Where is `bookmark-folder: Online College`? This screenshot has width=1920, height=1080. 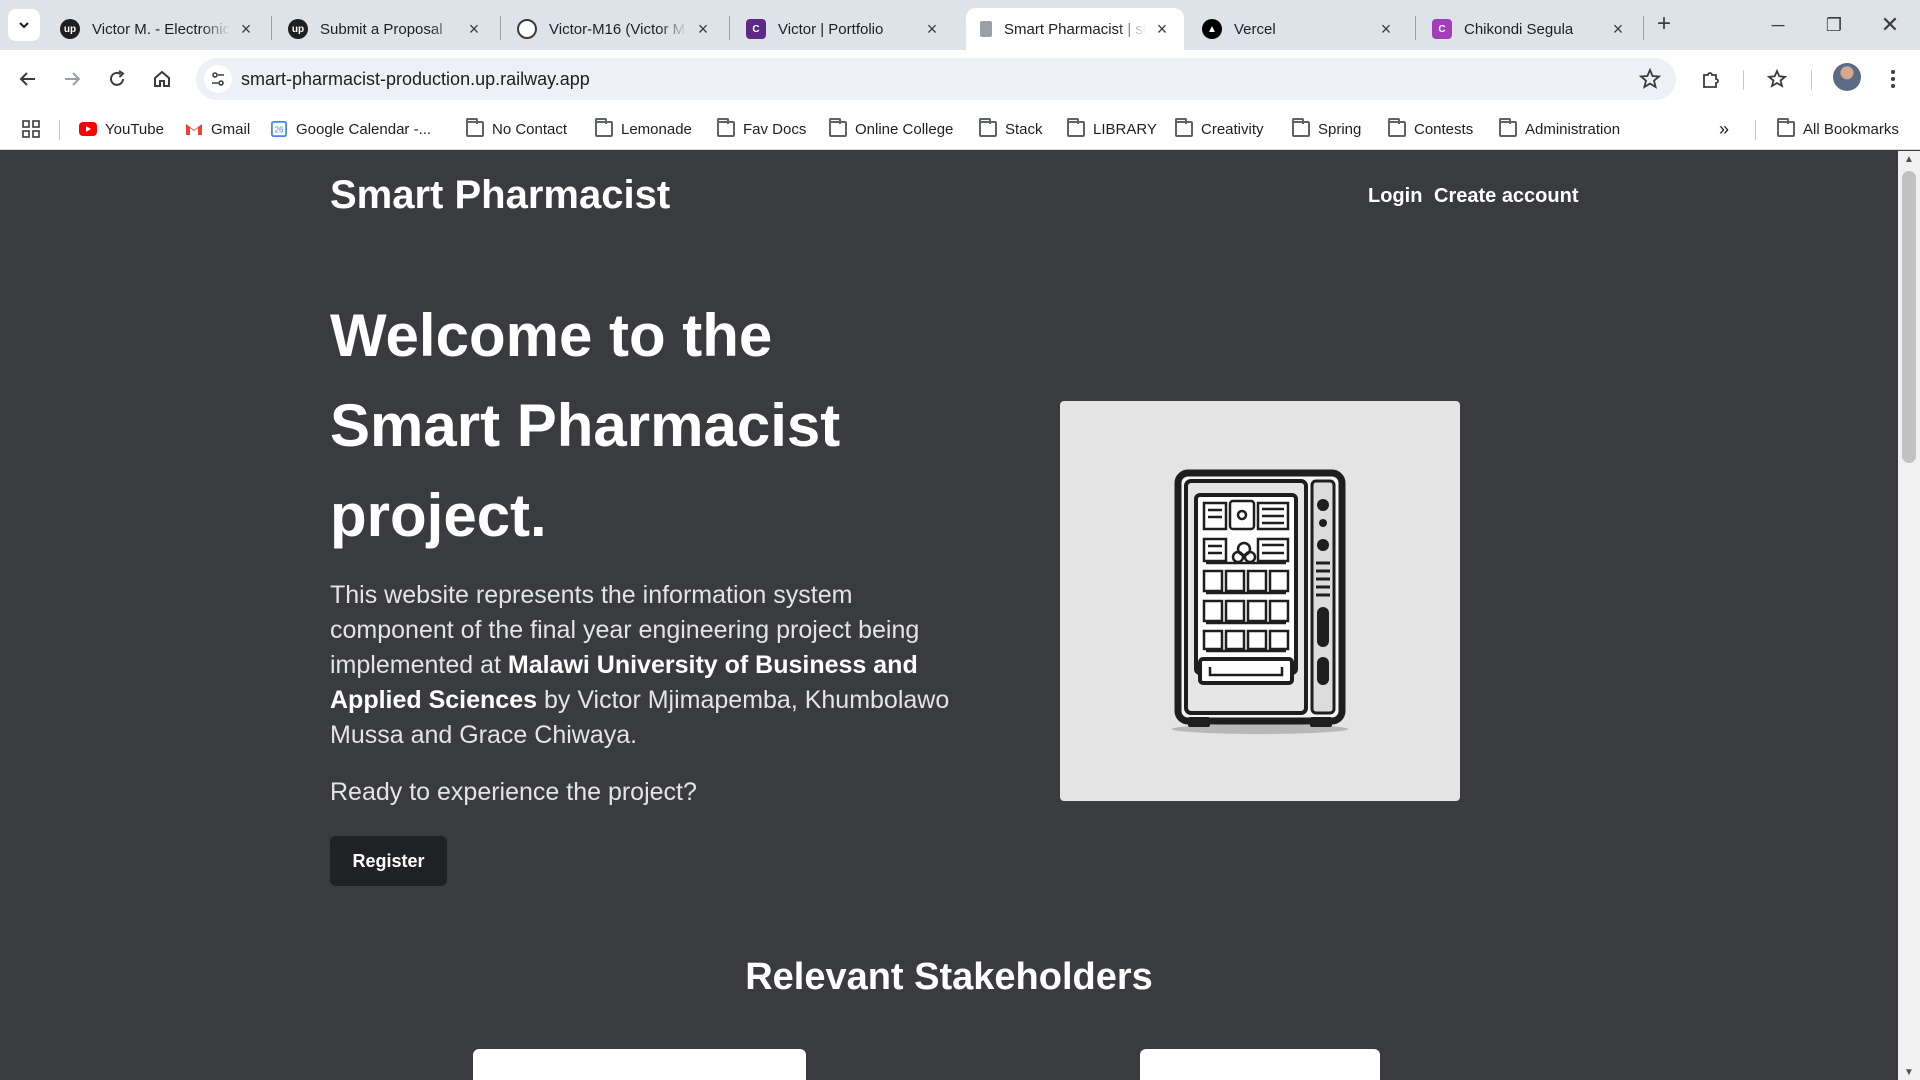 bookmark-folder: Online College is located at coordinates (891, 129).